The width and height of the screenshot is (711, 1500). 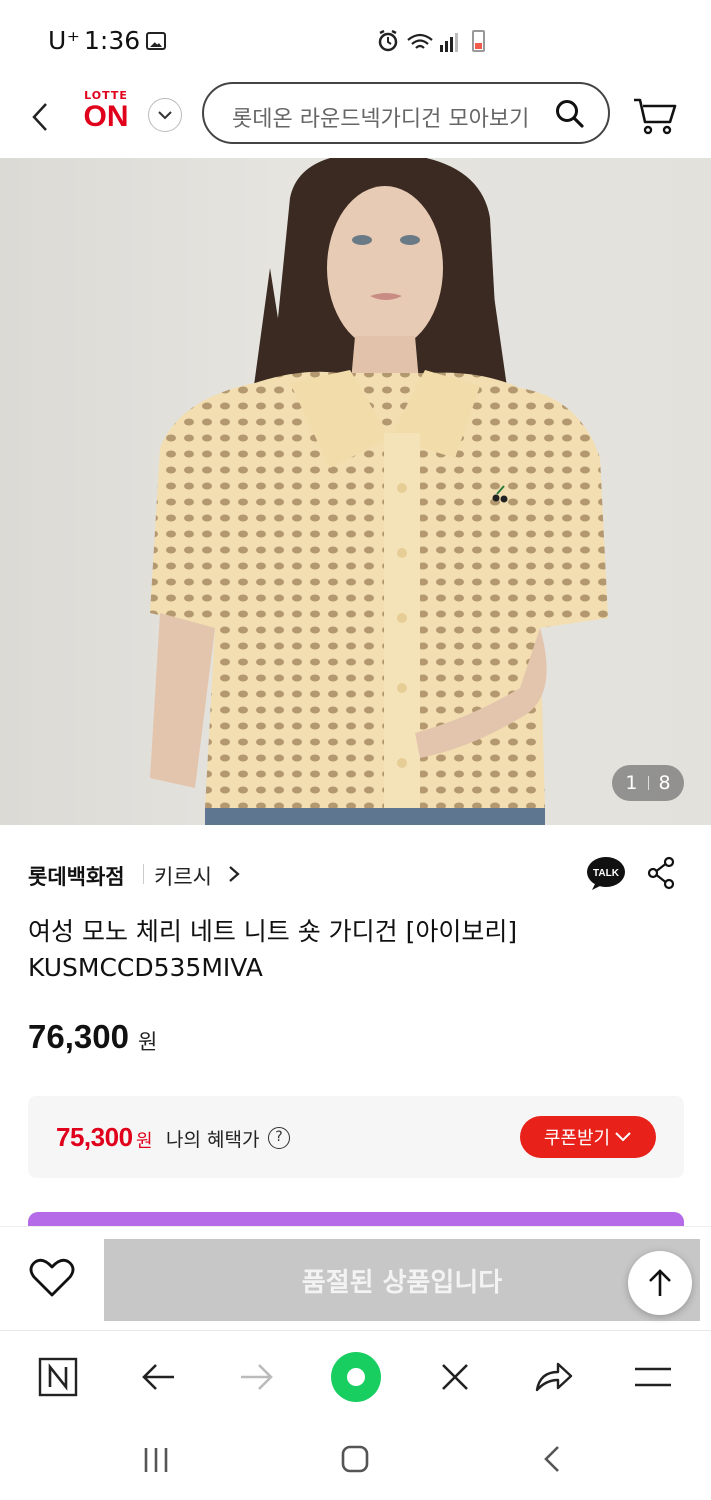 What do you see at coordinates (143, 874) in the screenshot?
I see `brand-divider` at bounding box center [143, 874].